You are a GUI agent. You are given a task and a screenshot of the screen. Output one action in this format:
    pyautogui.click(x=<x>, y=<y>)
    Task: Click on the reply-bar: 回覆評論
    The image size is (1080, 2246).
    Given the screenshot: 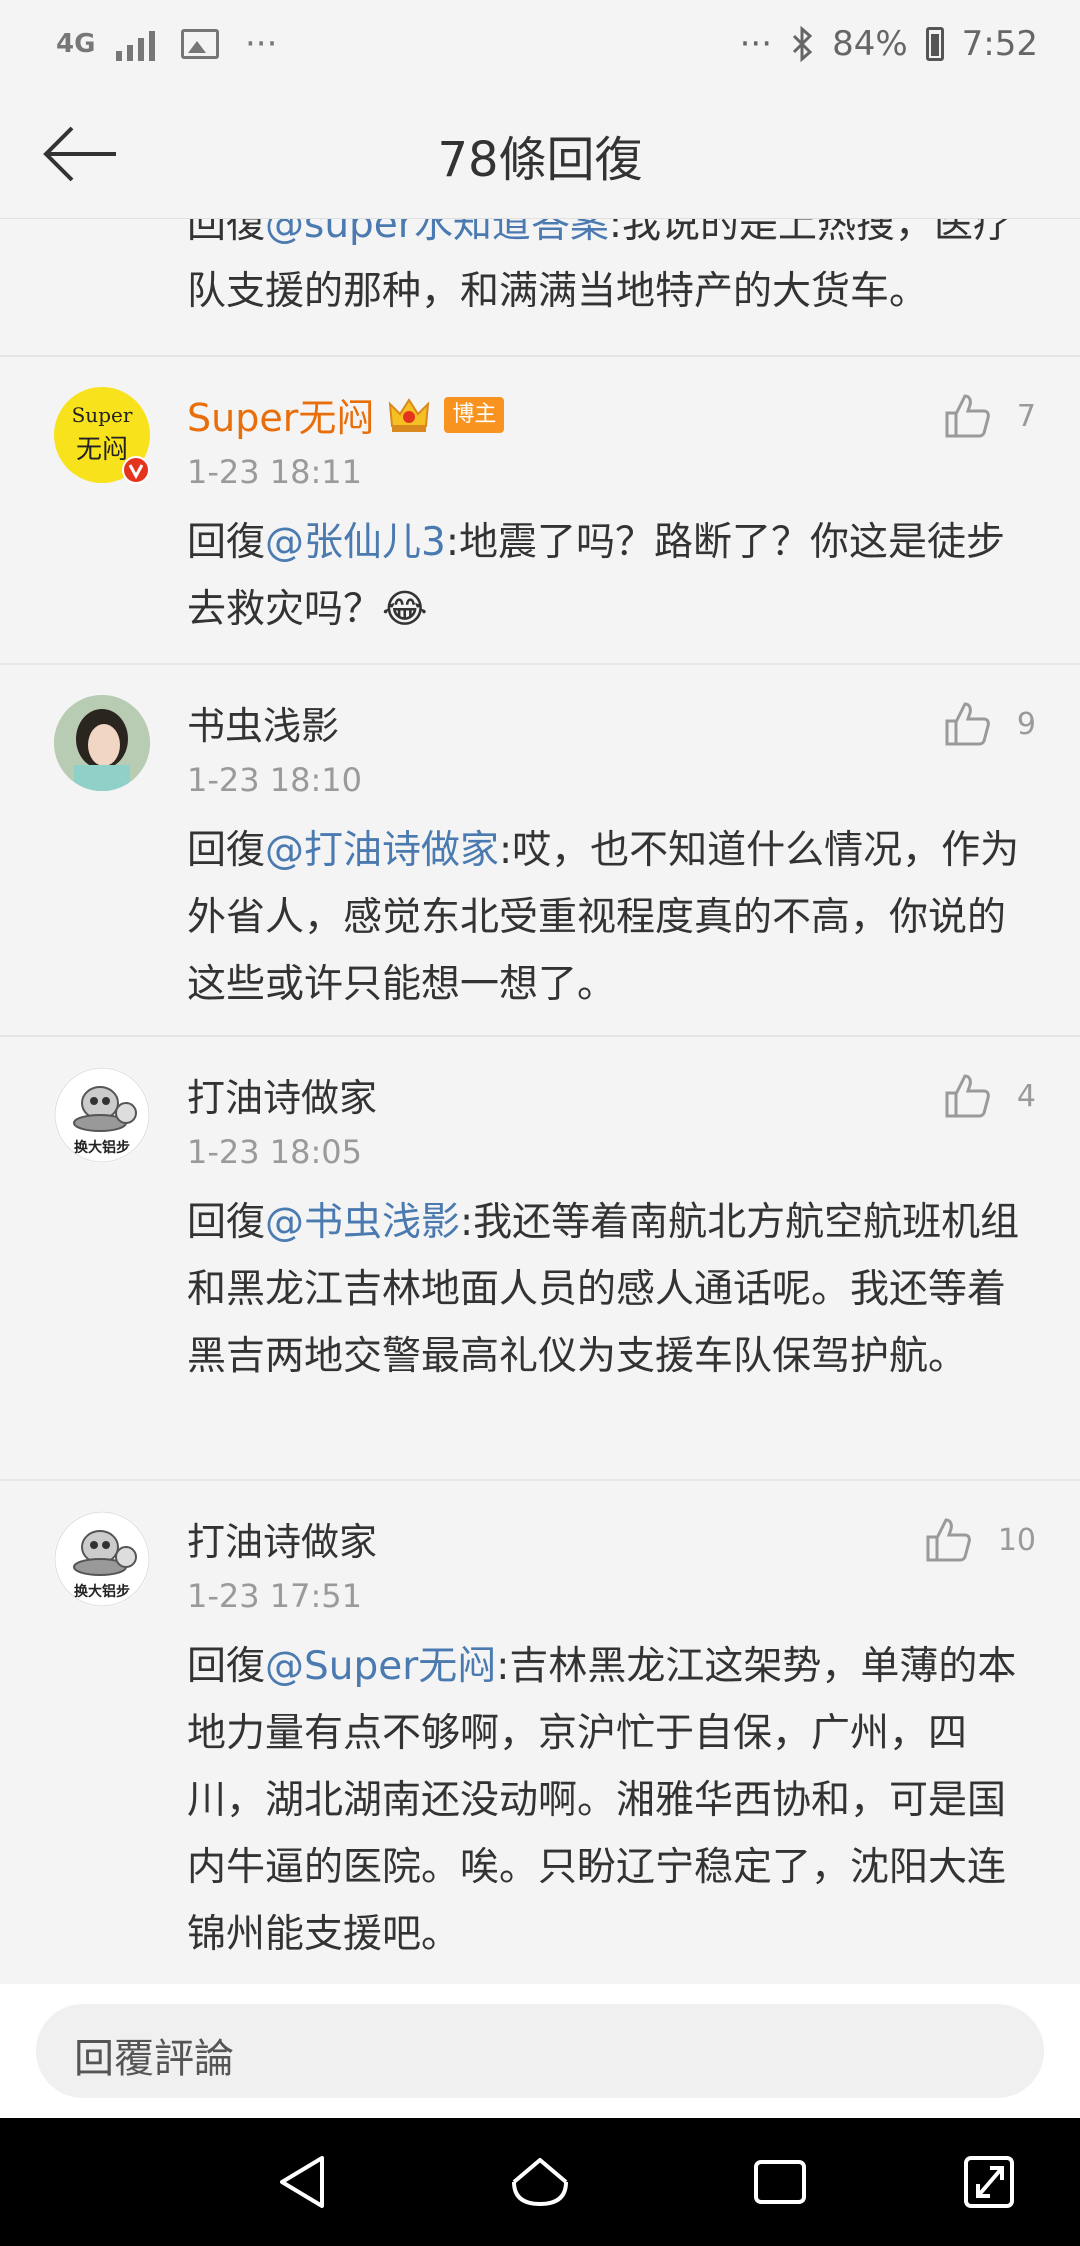 What is the action you would take?
    pyautogui.click(x=540, y=2051)
    